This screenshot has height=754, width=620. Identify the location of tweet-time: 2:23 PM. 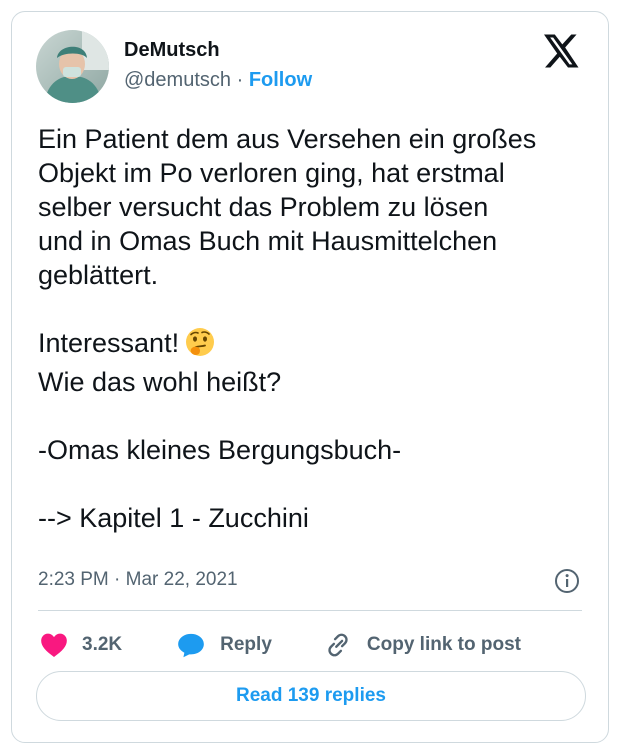
(73, 579).